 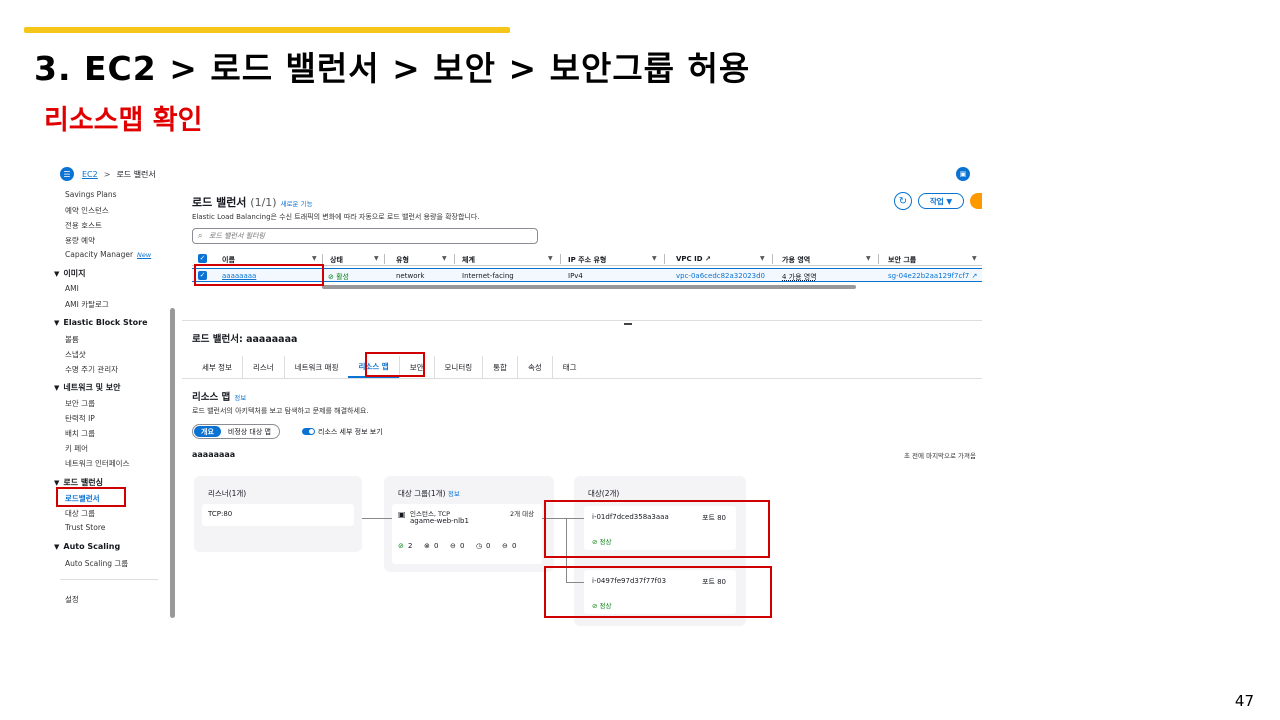 I want to click on sidebar-section-label: Auto Scaling, so click(x=92, y=546).